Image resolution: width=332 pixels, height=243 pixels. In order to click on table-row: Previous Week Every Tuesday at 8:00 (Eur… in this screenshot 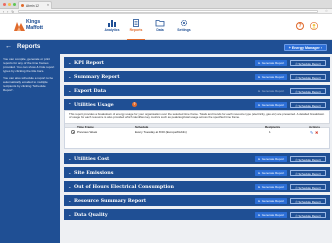, I will do `click(197, 132)`.